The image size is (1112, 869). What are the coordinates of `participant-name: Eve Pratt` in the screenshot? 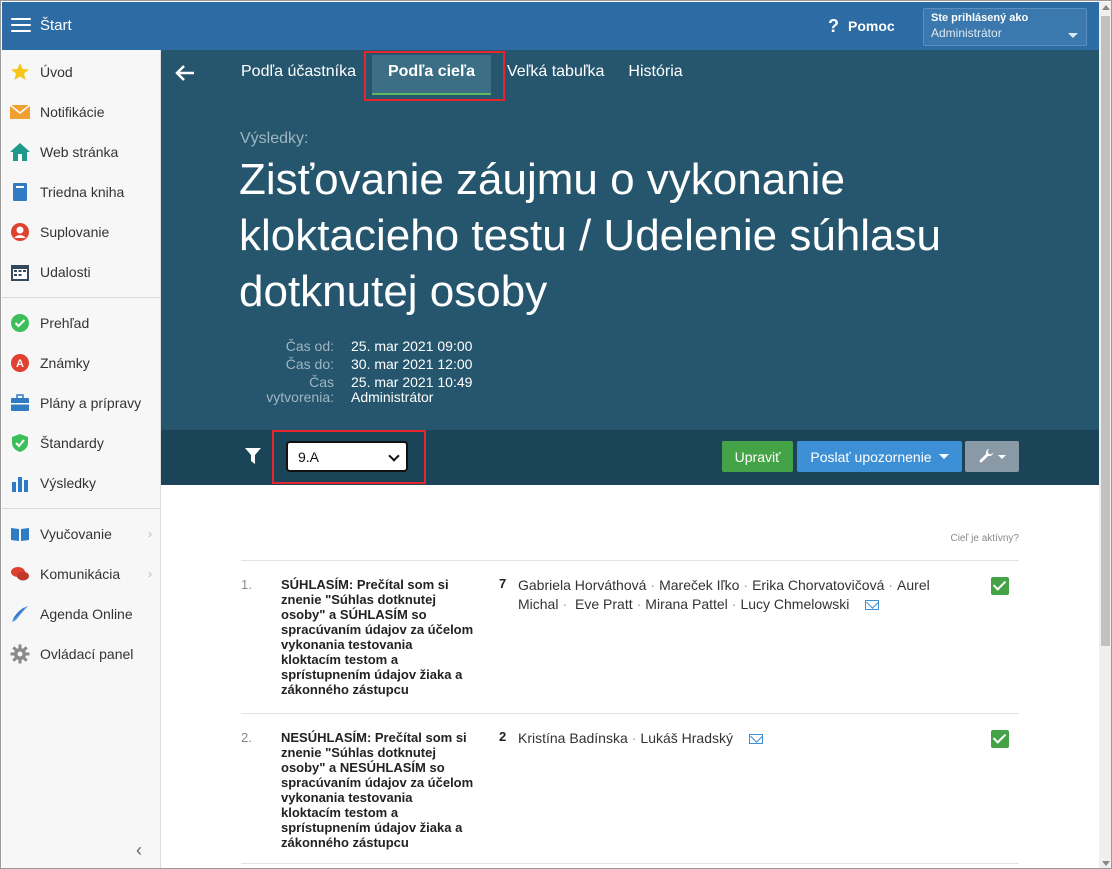 It's located at (604, 604).